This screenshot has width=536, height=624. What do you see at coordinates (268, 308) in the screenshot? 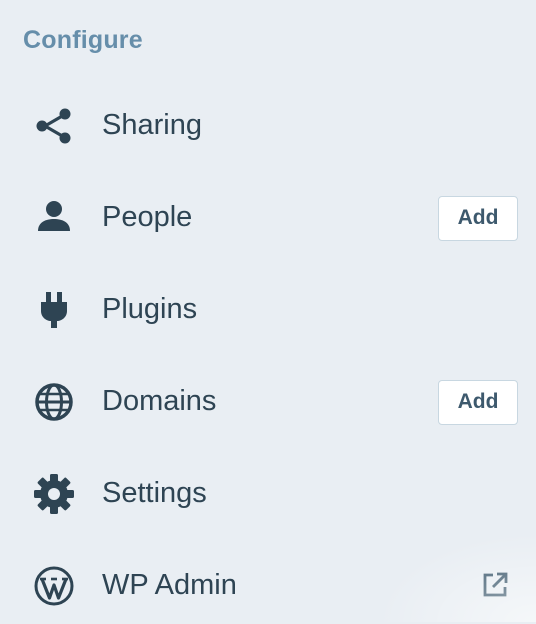
I see `sidebar-item-plugins: Plugins` at bounding box center [268, 308].